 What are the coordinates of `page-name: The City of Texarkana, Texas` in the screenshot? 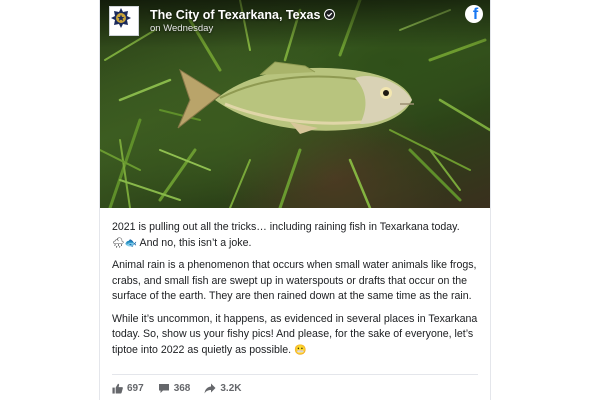 It's located at (243, 15).